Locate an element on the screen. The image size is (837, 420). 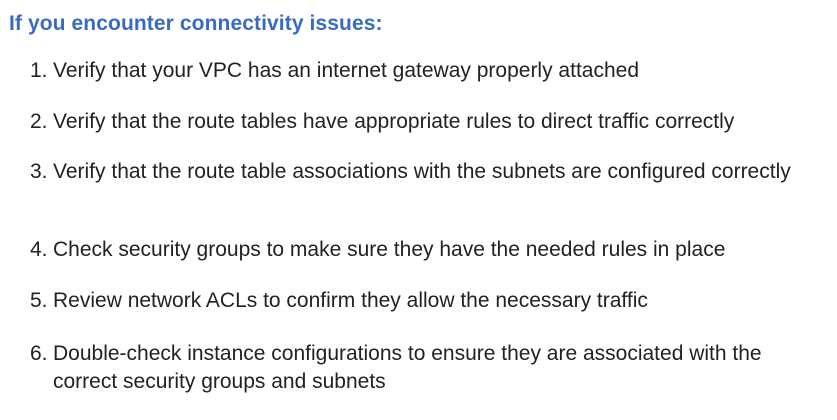
step-number: 1. is located at coordinates (39, 70).